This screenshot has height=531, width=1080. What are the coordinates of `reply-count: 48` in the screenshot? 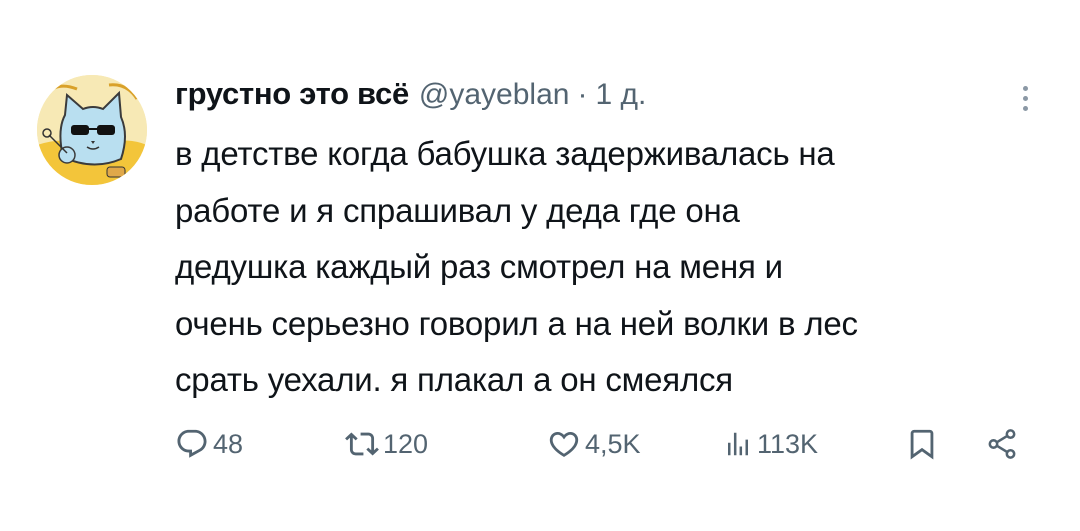 It's located at (228, 443).